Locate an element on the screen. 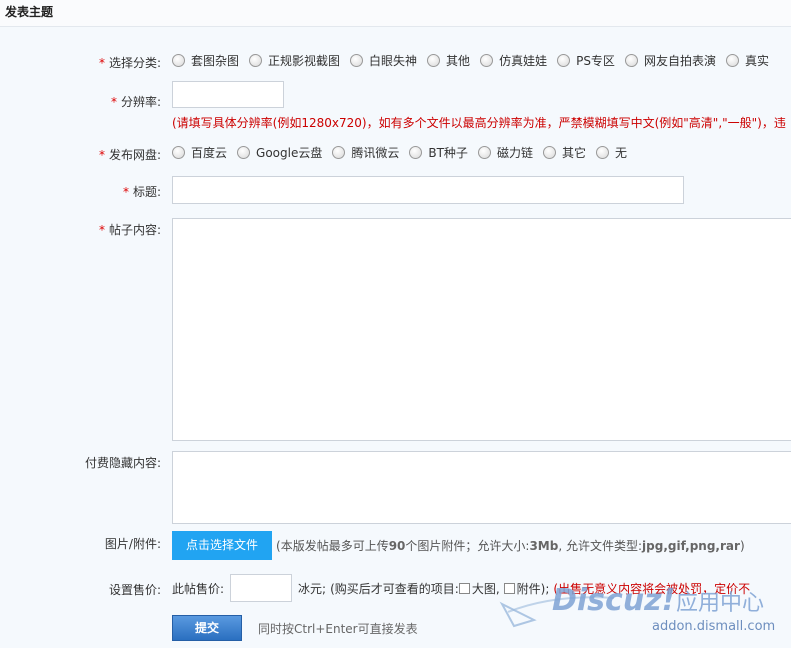 This screenshot has width=791, height=648. select-file-button: 点击选择文件 is located at coordinates (222, 545).